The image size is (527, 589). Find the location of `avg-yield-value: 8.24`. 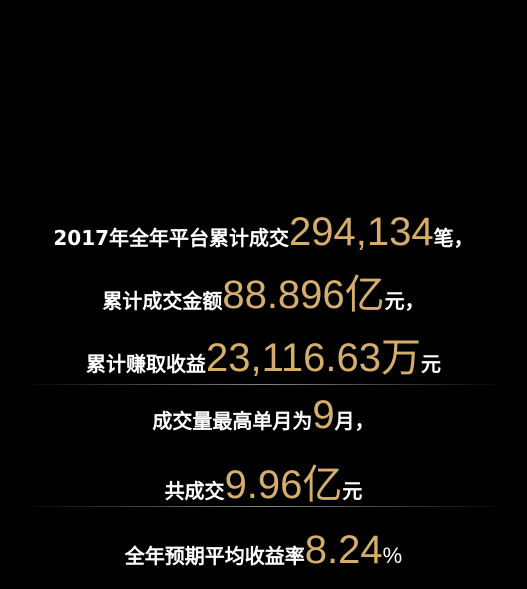

avg-yield-value: 8.24 is located at coordinates (343, 550).